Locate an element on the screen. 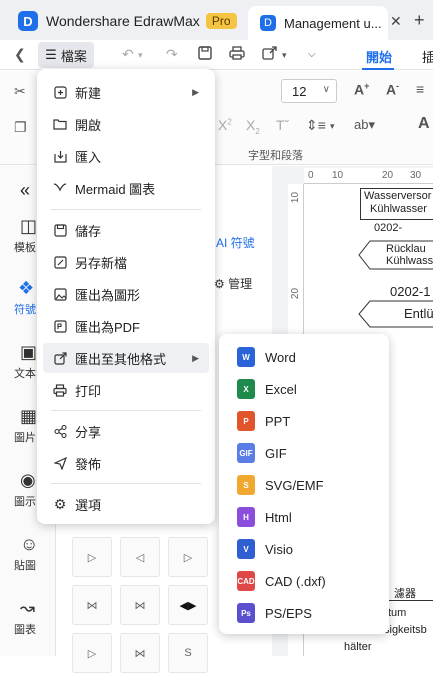 The image size is (433, 673). cut-icon: ✂ is located at coordinates (20, 91).